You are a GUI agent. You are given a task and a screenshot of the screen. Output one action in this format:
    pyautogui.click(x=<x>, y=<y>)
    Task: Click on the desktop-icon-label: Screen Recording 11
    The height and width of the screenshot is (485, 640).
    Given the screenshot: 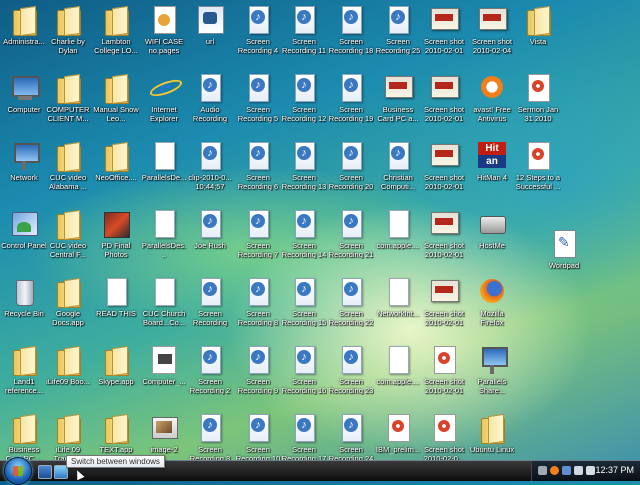 What is the action you would take?
    pyautogui.click(x=304, y=46)
    